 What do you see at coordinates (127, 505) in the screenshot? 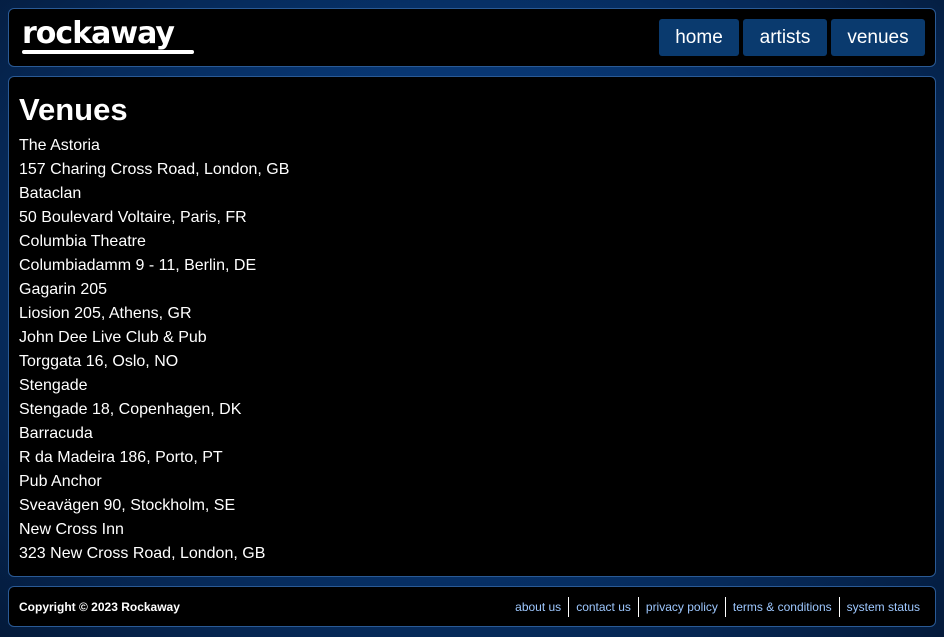
I see `venue-address: Sveavägen 90, Stockholm, SE` at bounding box center [127, 505].